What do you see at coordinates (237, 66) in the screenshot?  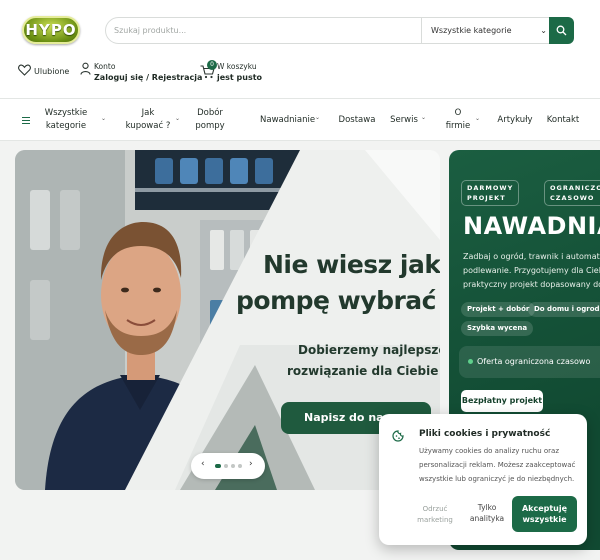 I see `cart-label: W koszyku` at bounding box center [237, 66].